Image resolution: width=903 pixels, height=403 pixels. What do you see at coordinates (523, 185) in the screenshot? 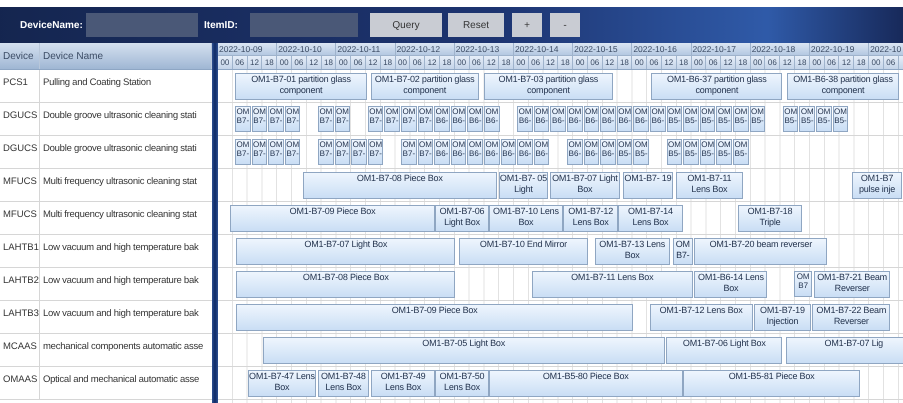
I see `task-bar: OM1-B7- 05 Light` at bounding box center [523, 185].